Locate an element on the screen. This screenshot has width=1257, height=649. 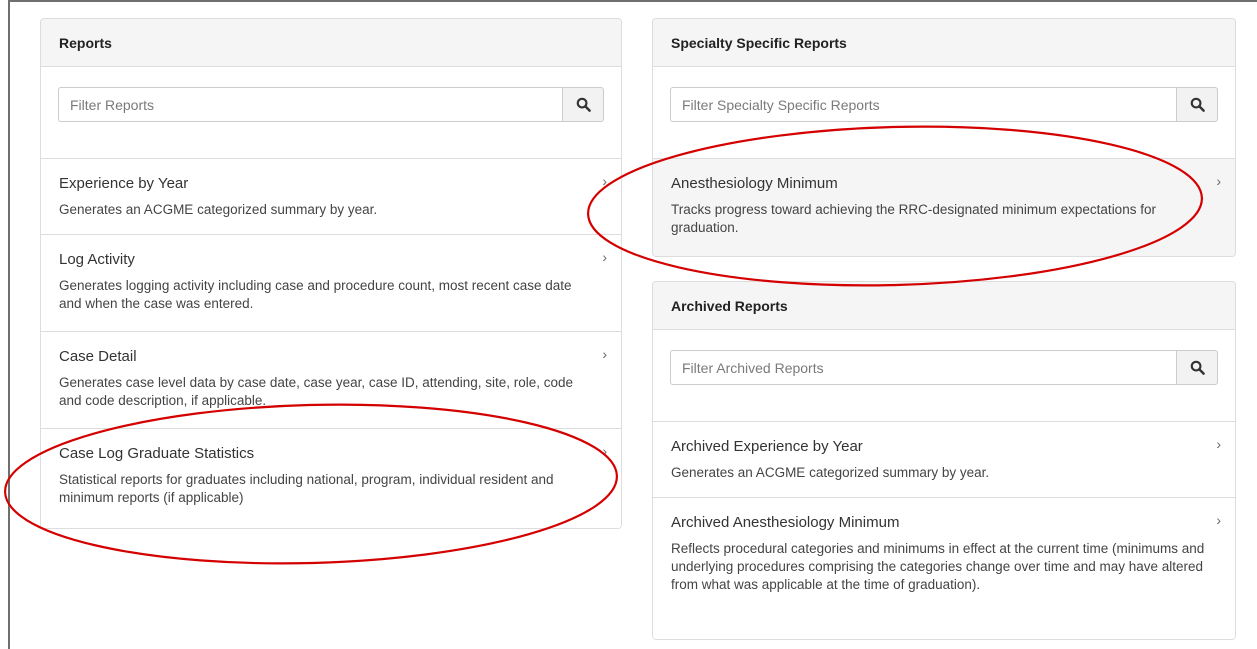
specialty-filter-area is located at coordinates (944, 113).